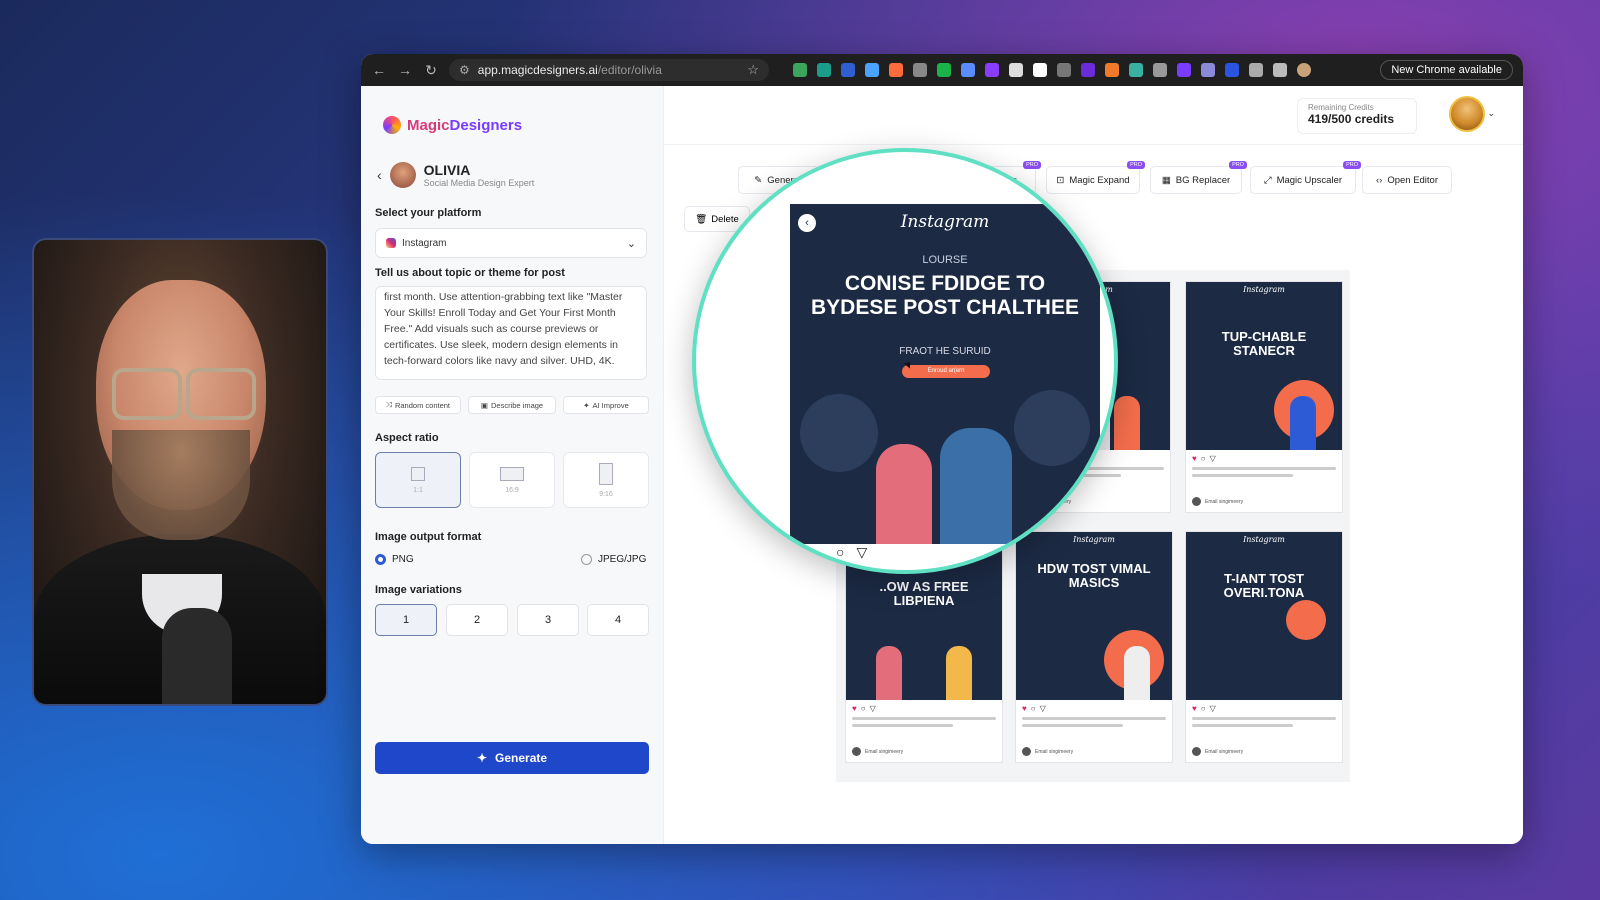 This screenshot has width=1600, height=900. I want to click on back-arrow-icon: ←, so click(379, 70).